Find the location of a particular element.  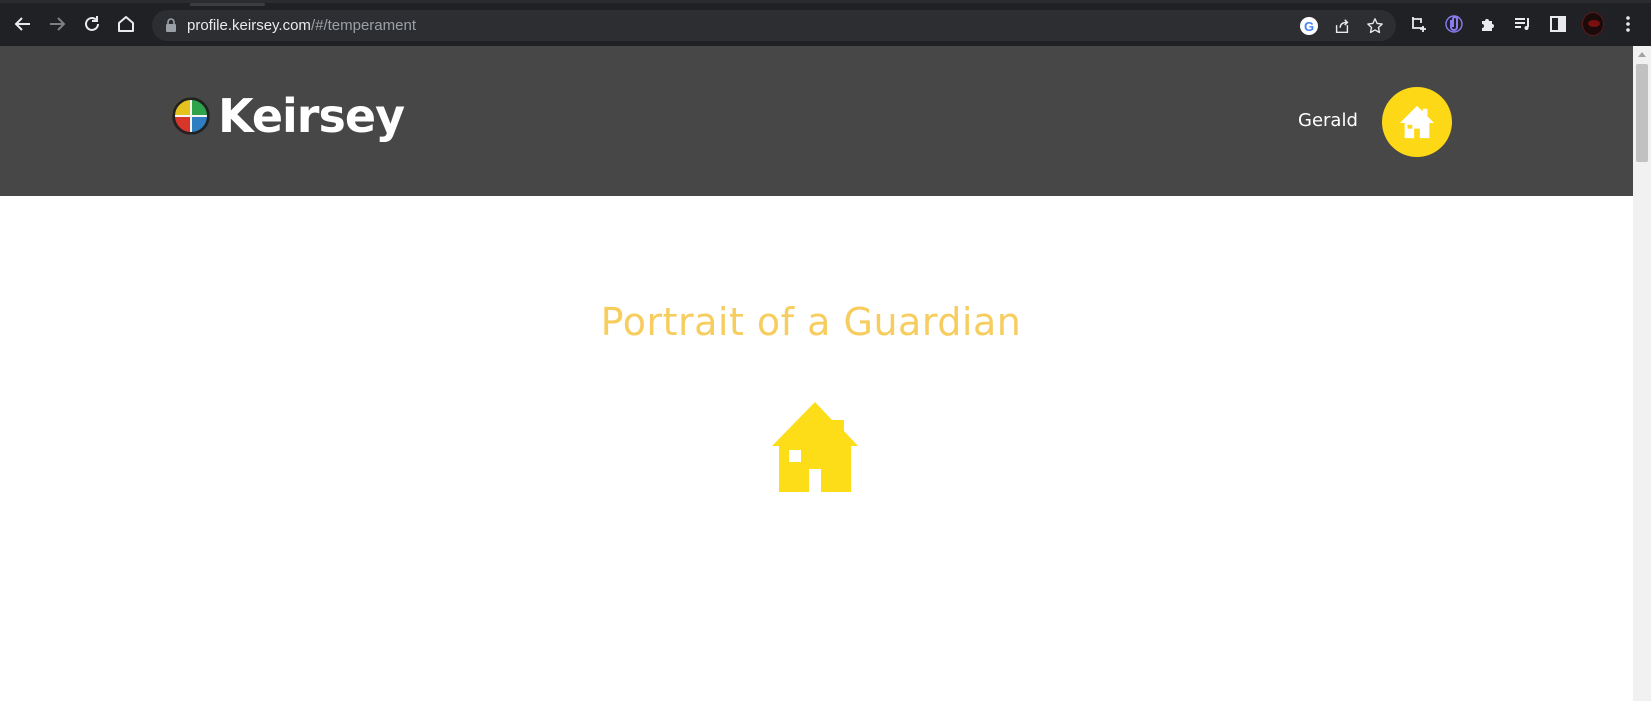

arrow-right-icon is located at coordinates (58, 24).